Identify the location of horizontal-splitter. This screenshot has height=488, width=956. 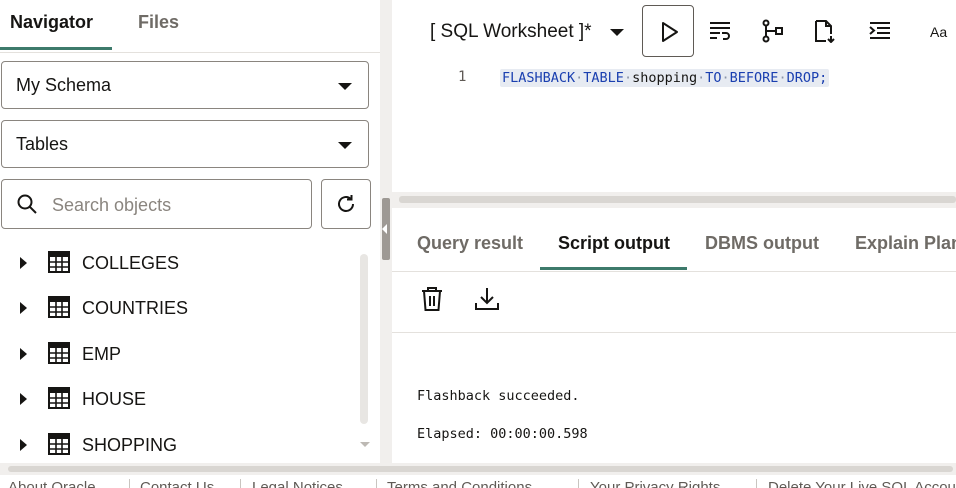
(674, 200).